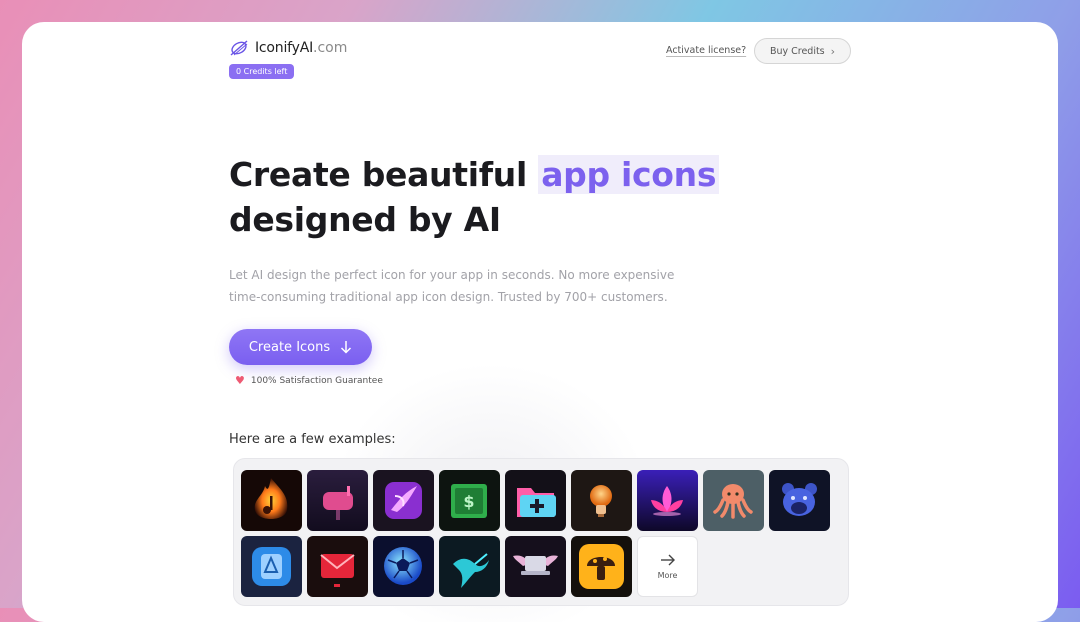 Image resolution: width=1080 pixels, height=622 pixels. Describe the element at coordinates (240, 380) in the screenshot. I see `heart-icon: ♥` at that location.